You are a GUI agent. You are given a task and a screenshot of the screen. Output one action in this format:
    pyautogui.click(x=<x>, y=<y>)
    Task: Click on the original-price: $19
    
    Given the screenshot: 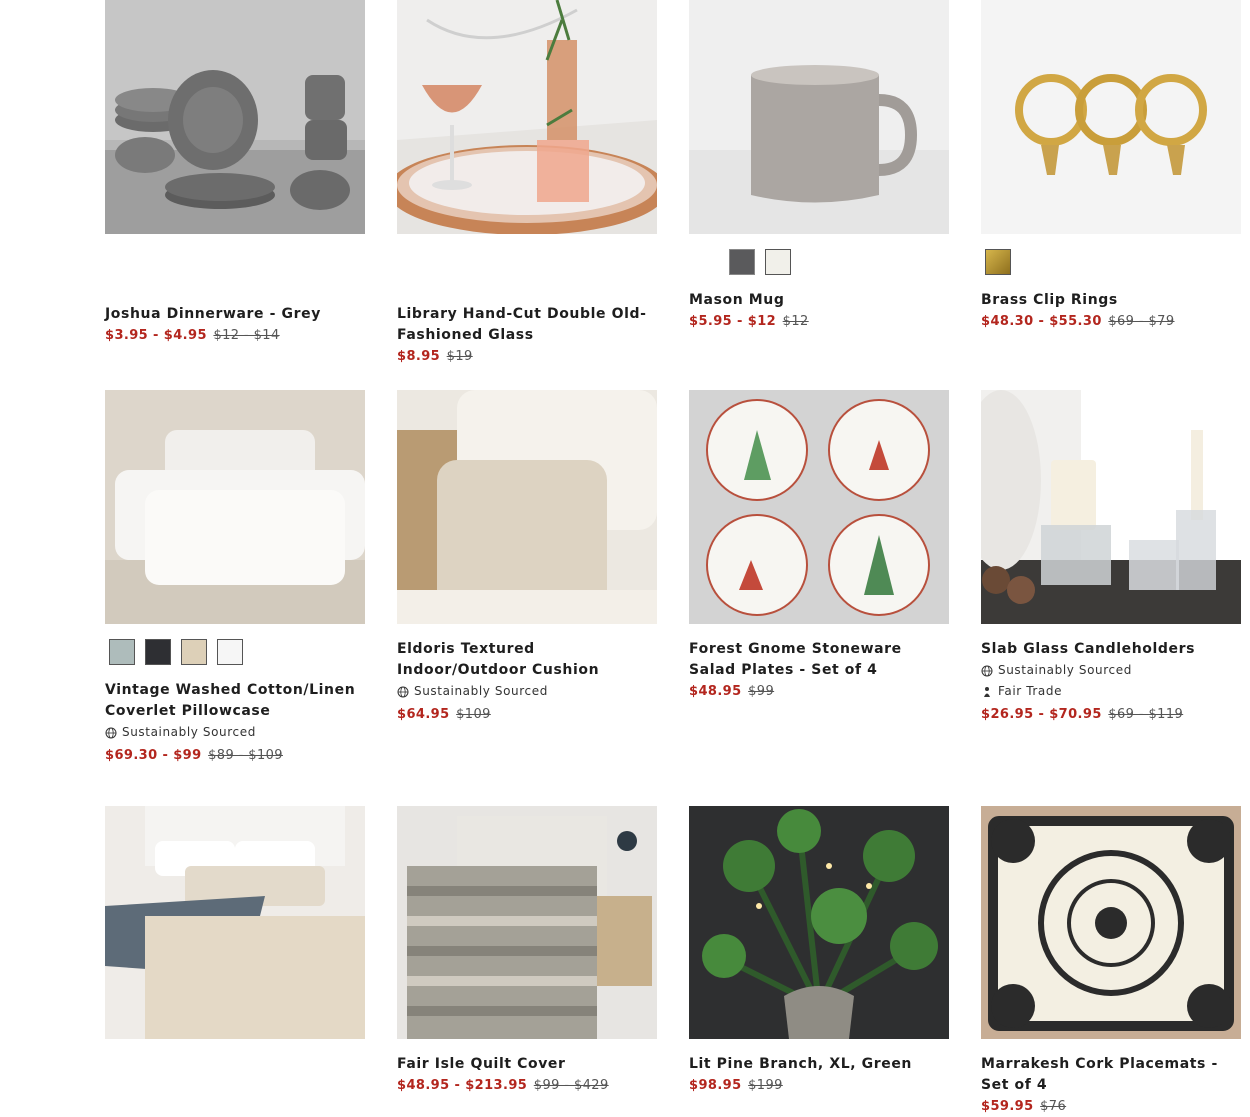 What is the action you would take?
    pyautogui.click(x=459, y=356)
    